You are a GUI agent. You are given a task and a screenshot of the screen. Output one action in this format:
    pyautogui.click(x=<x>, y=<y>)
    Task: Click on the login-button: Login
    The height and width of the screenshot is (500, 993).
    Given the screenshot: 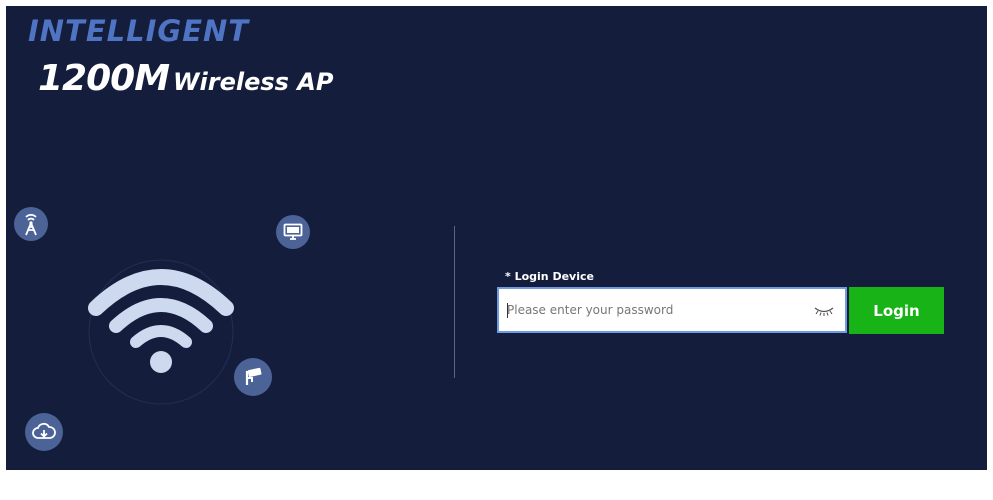 What is the action you would take?
    pyautogui.click(x=896, y=310)
    